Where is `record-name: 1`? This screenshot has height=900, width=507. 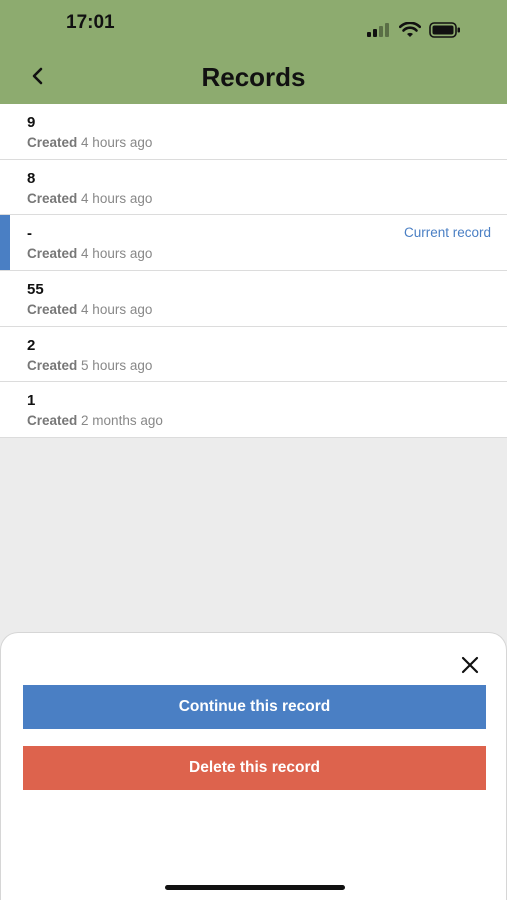
record-name: 1 is located at coordinates (31, 401).